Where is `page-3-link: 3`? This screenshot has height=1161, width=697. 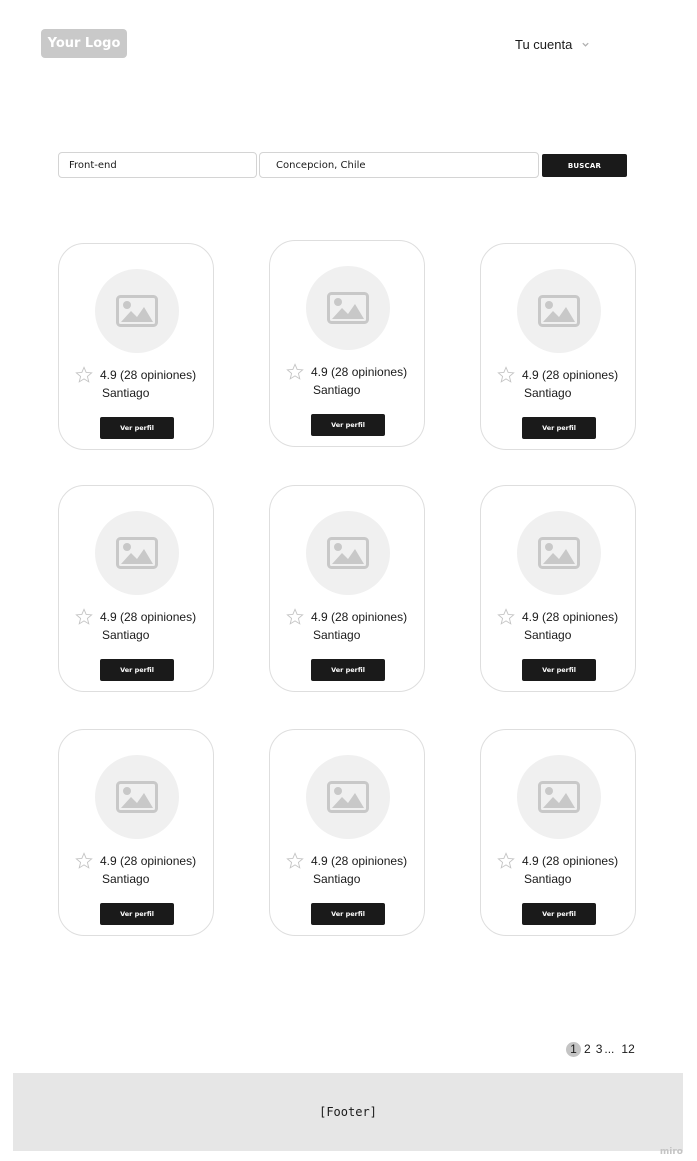
page-3-link: 3 is located at coordinates (599, 1049).